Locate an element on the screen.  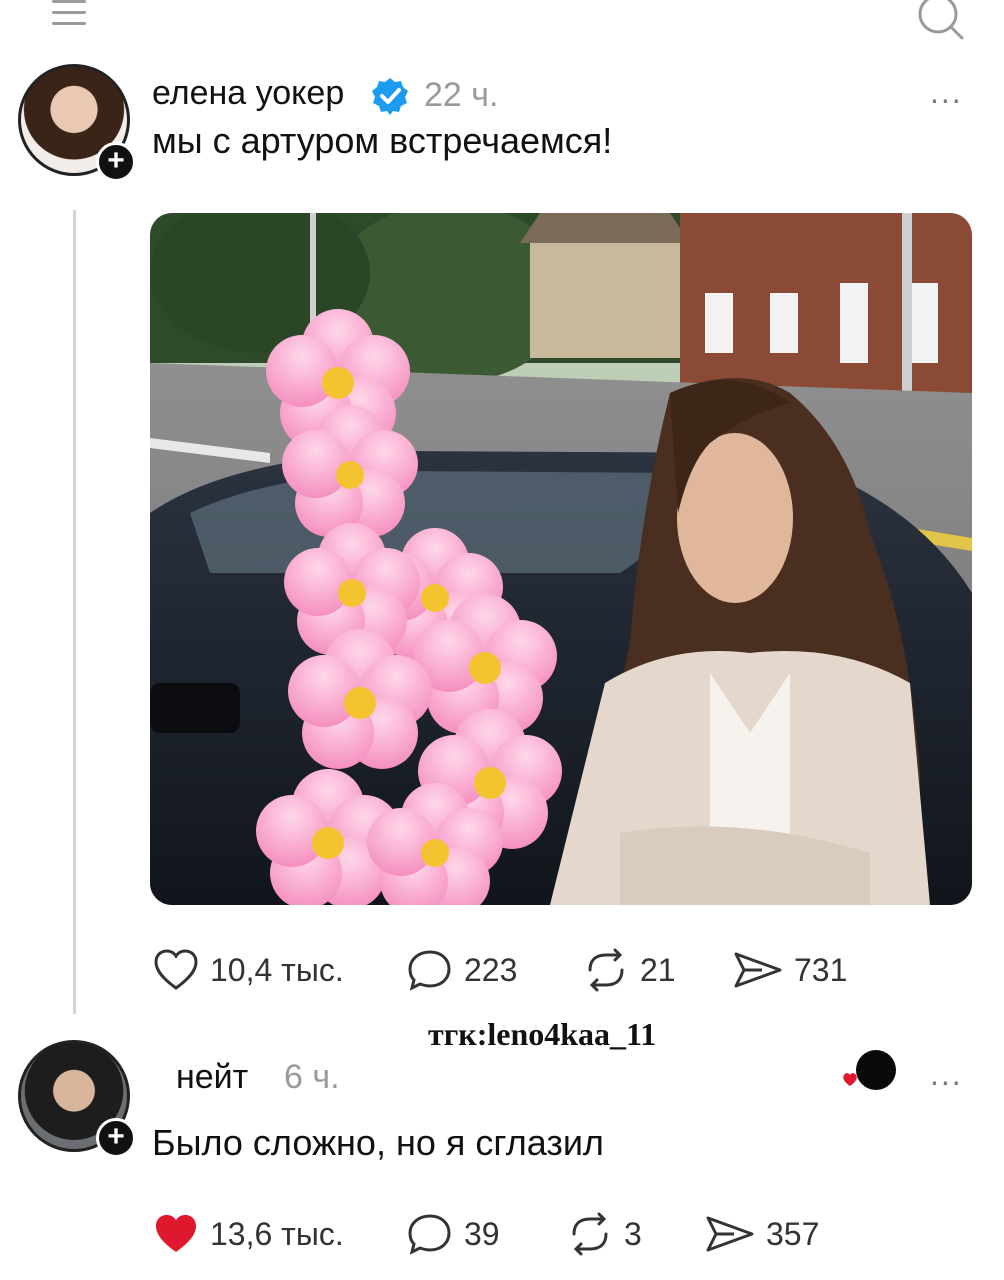
reply-comment-button: 39 is located at coordinates (453, 1234).